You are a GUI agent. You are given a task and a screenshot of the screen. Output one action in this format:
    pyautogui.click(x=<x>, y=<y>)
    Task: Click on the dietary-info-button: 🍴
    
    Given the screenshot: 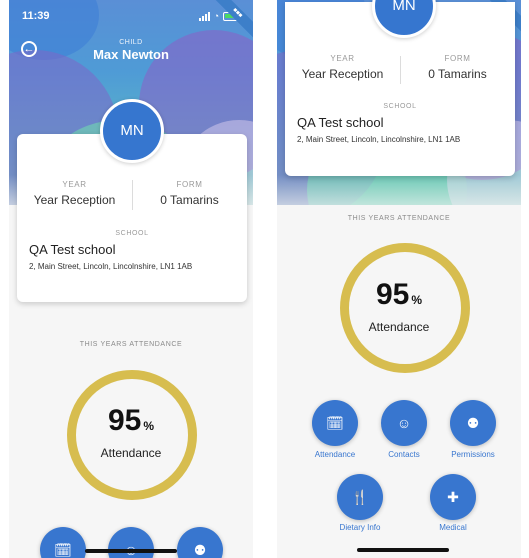 What is the action you would take?
    pyautogui.click(x=360, y=497)
    